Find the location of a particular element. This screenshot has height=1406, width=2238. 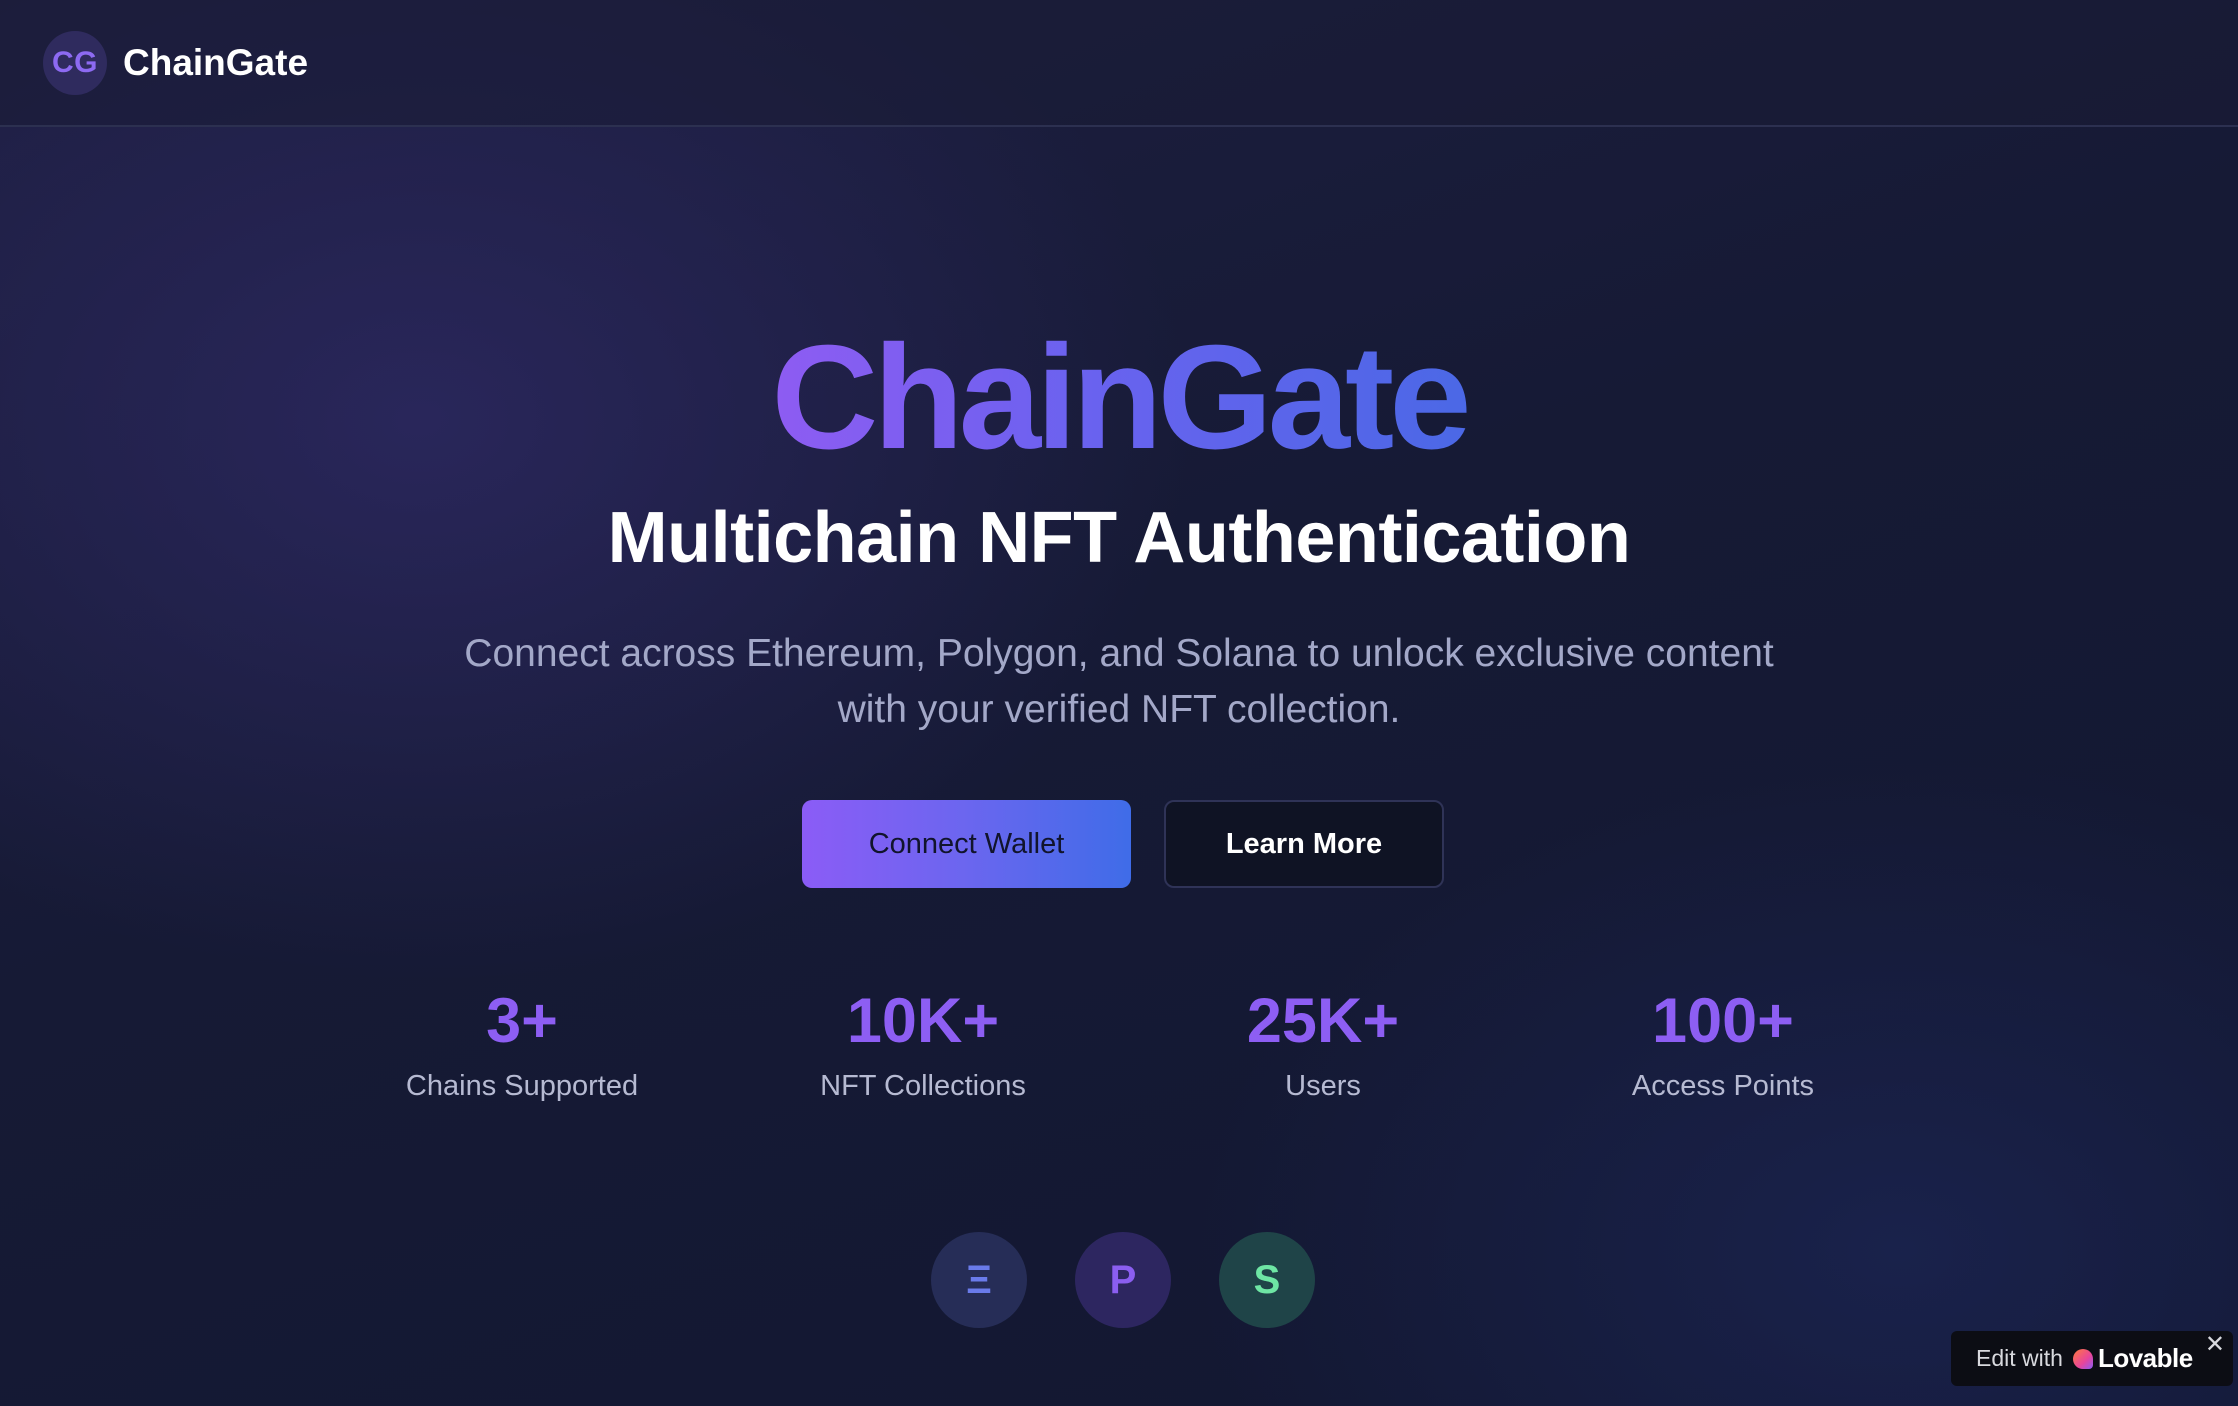

edit-with-lovable-badge: Edit with Lovable ✕ is located at coordinates (2092, 1358).